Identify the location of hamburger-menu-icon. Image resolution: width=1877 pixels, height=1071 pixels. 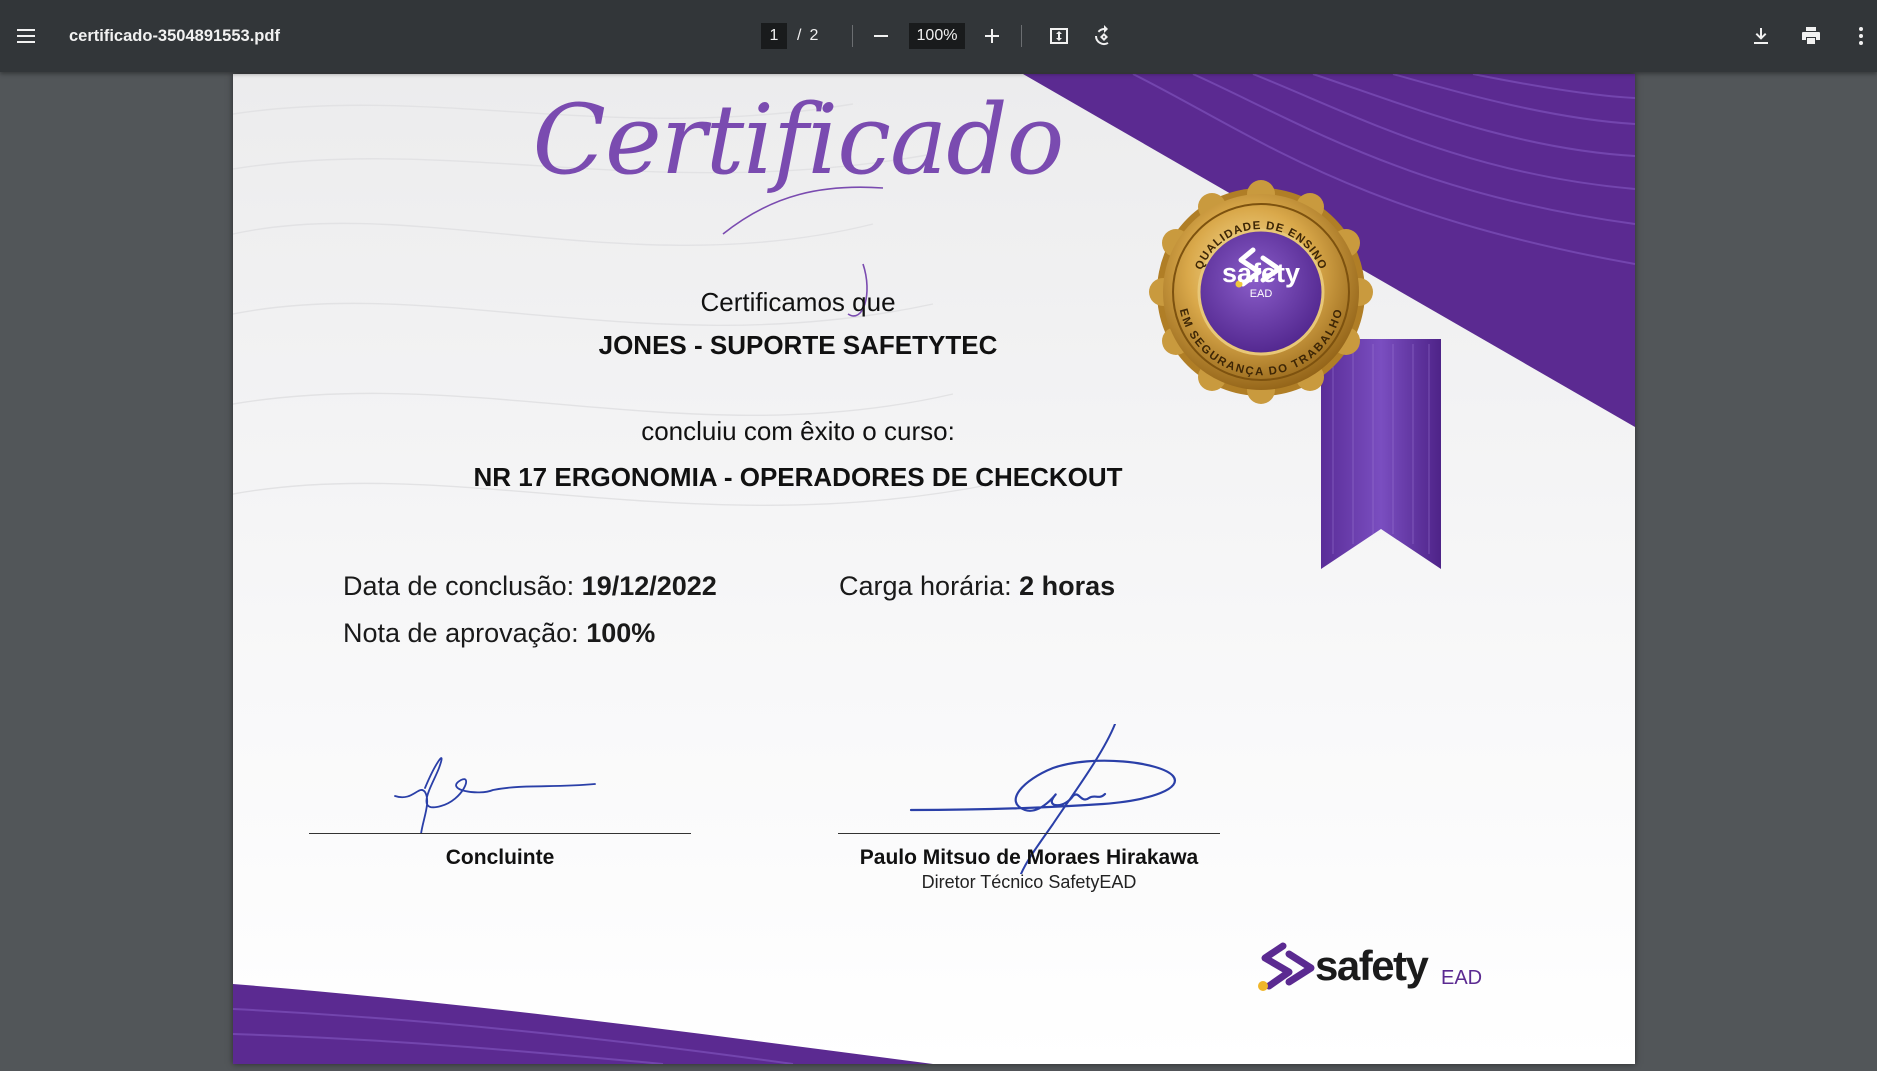
(26, 36).